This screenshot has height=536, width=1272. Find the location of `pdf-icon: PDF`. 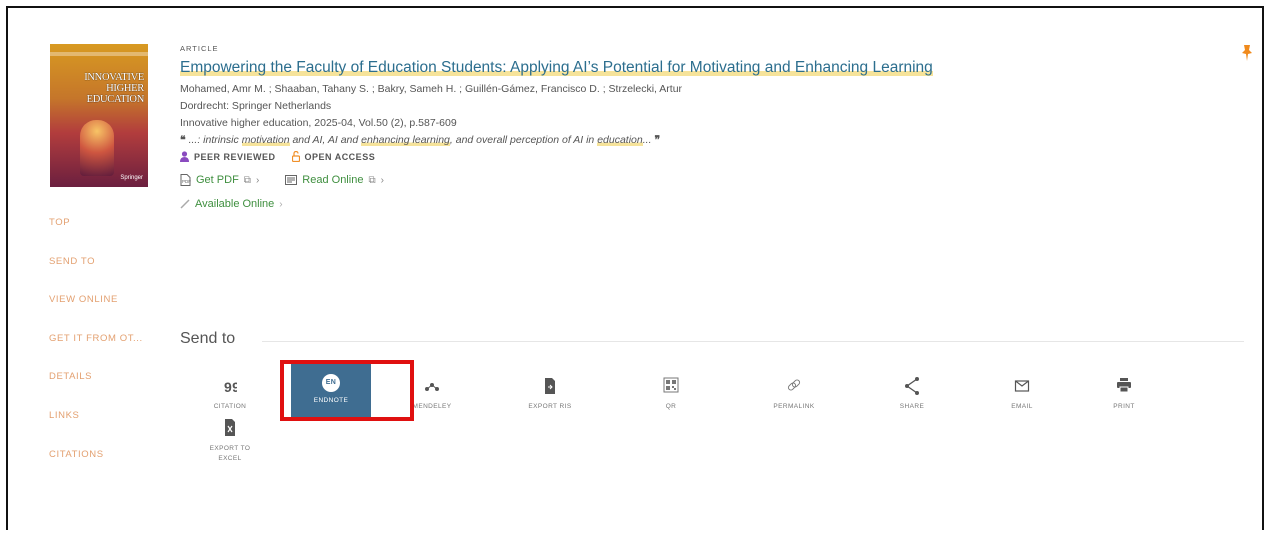

pdf-icon: PDF is located at coordinates (185, 180).